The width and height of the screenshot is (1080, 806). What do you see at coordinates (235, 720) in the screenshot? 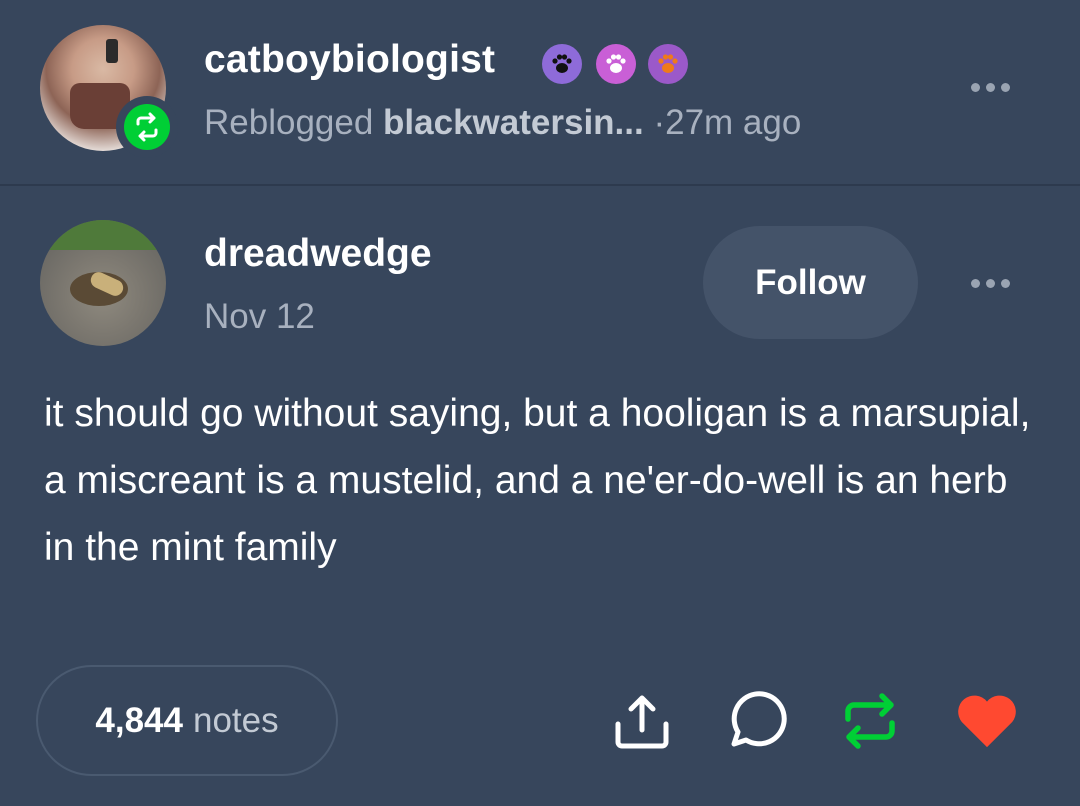
I see `notes-label: notes` at bounding box center [235, 720].